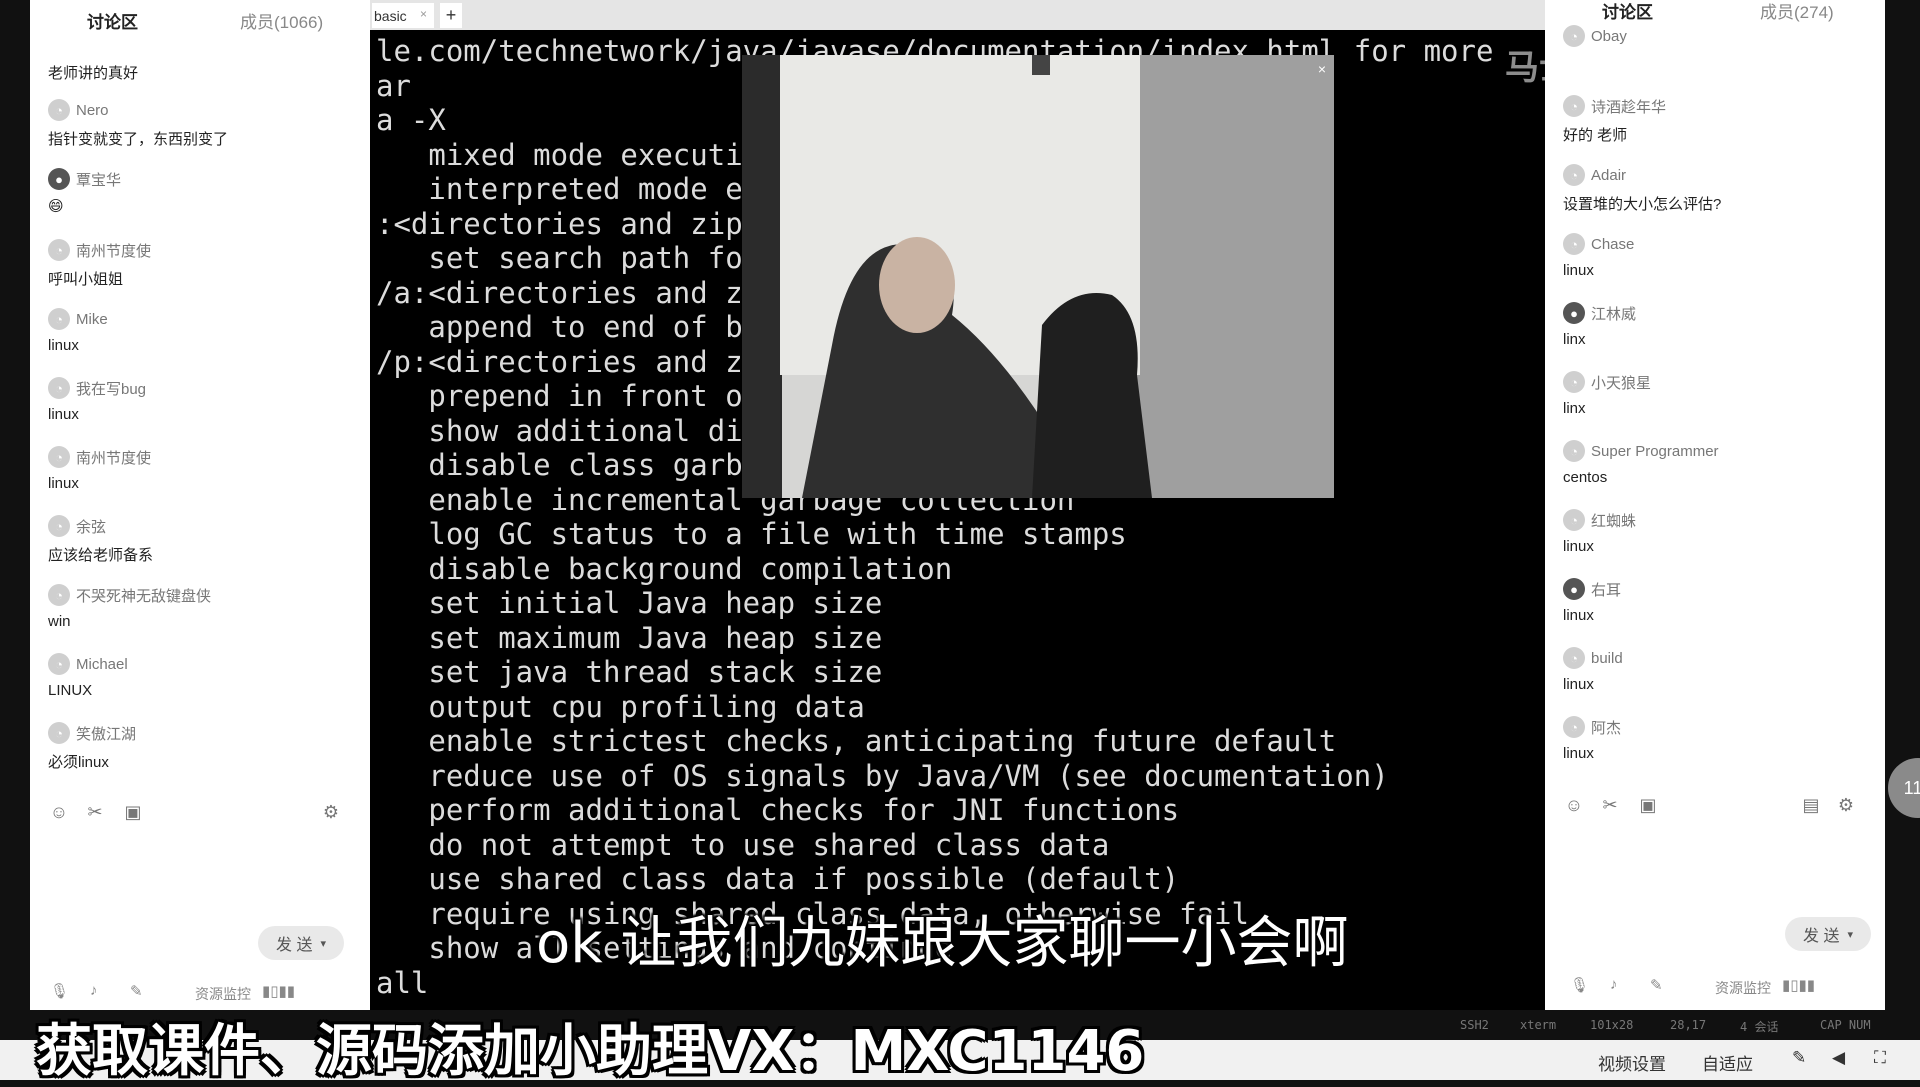 This screenshot has width=1920, height=1087. Describe the element at coordinates (92, 746) in the screenshot. I see `list-item: ◔ 笑傲江湖 必须linux` at that location.